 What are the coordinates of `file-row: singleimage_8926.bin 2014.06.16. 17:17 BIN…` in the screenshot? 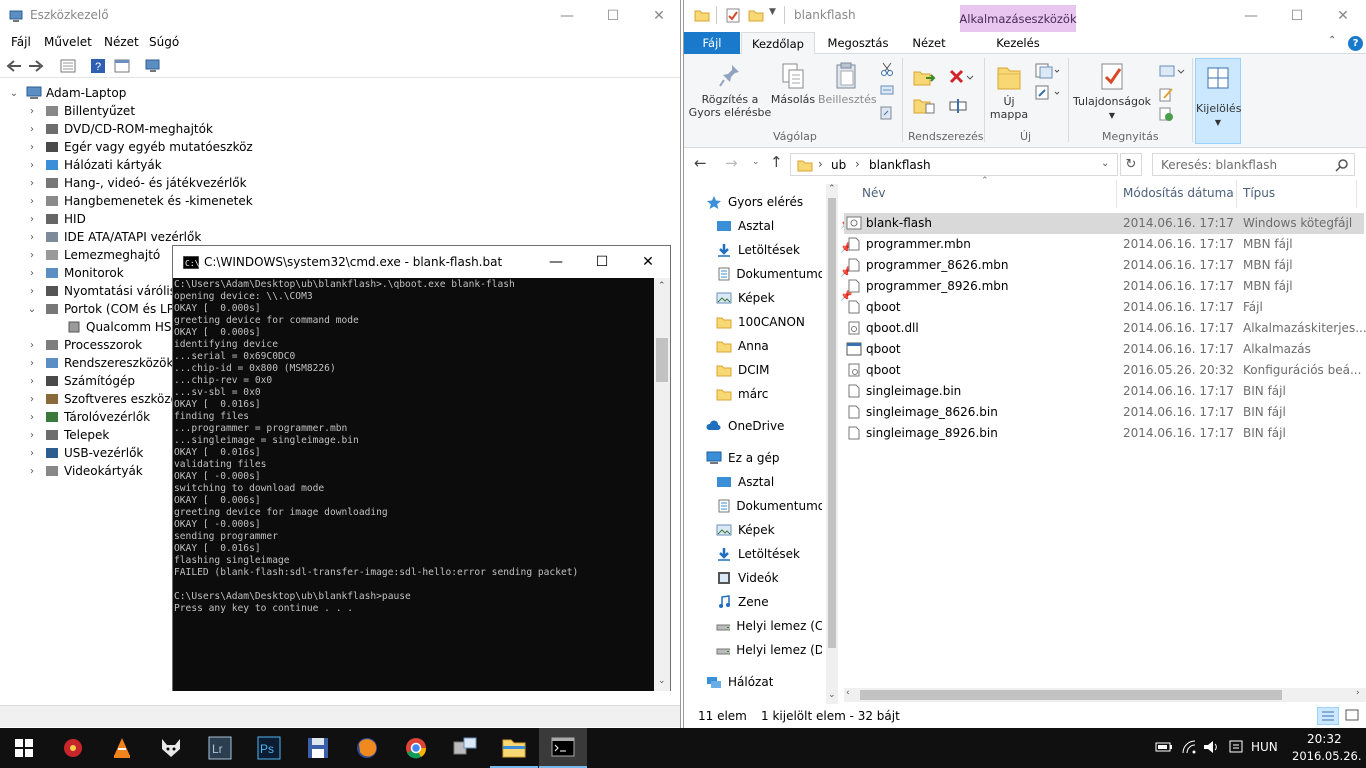 It's located at (1104, 433).